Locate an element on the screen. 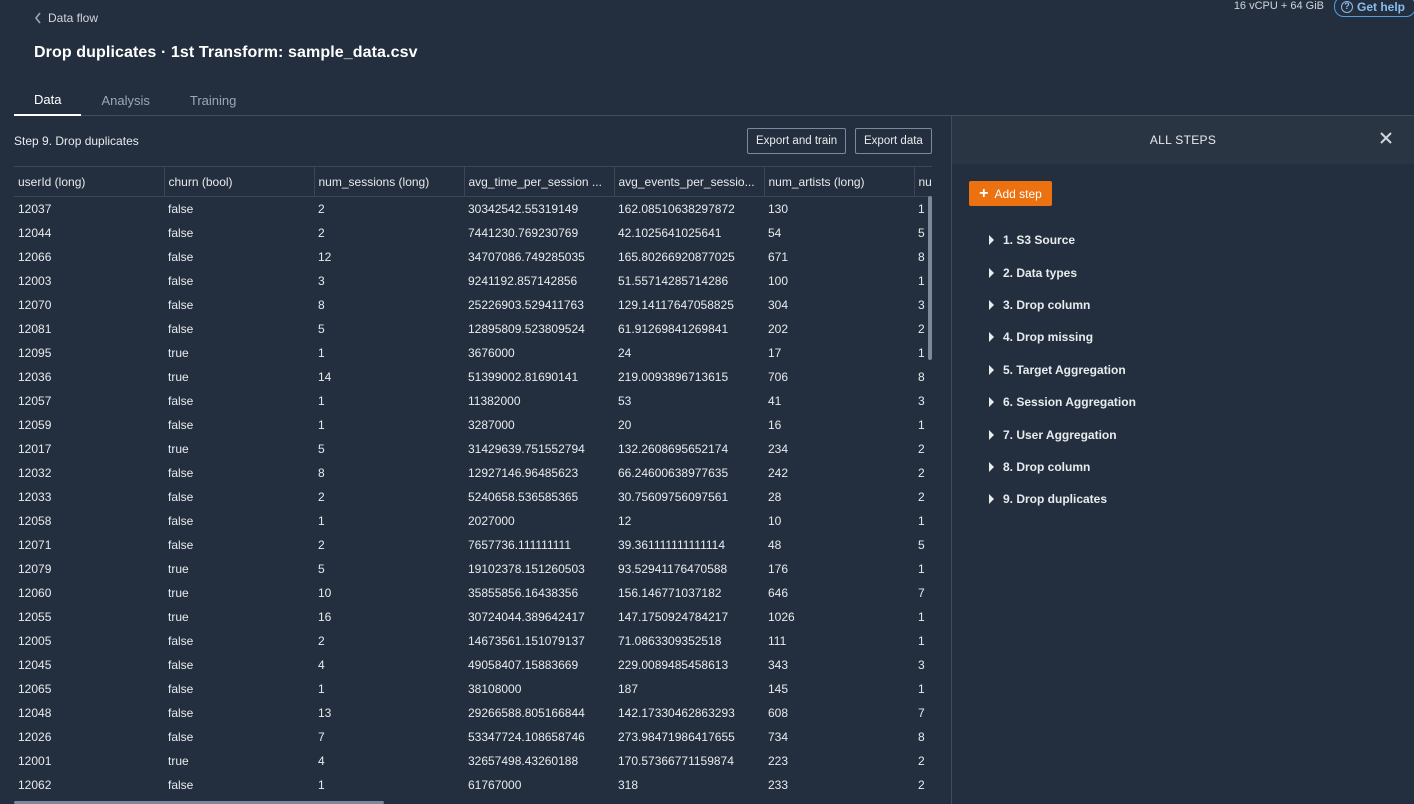  table-cell: 1026 is located at coordinates (781, 616).